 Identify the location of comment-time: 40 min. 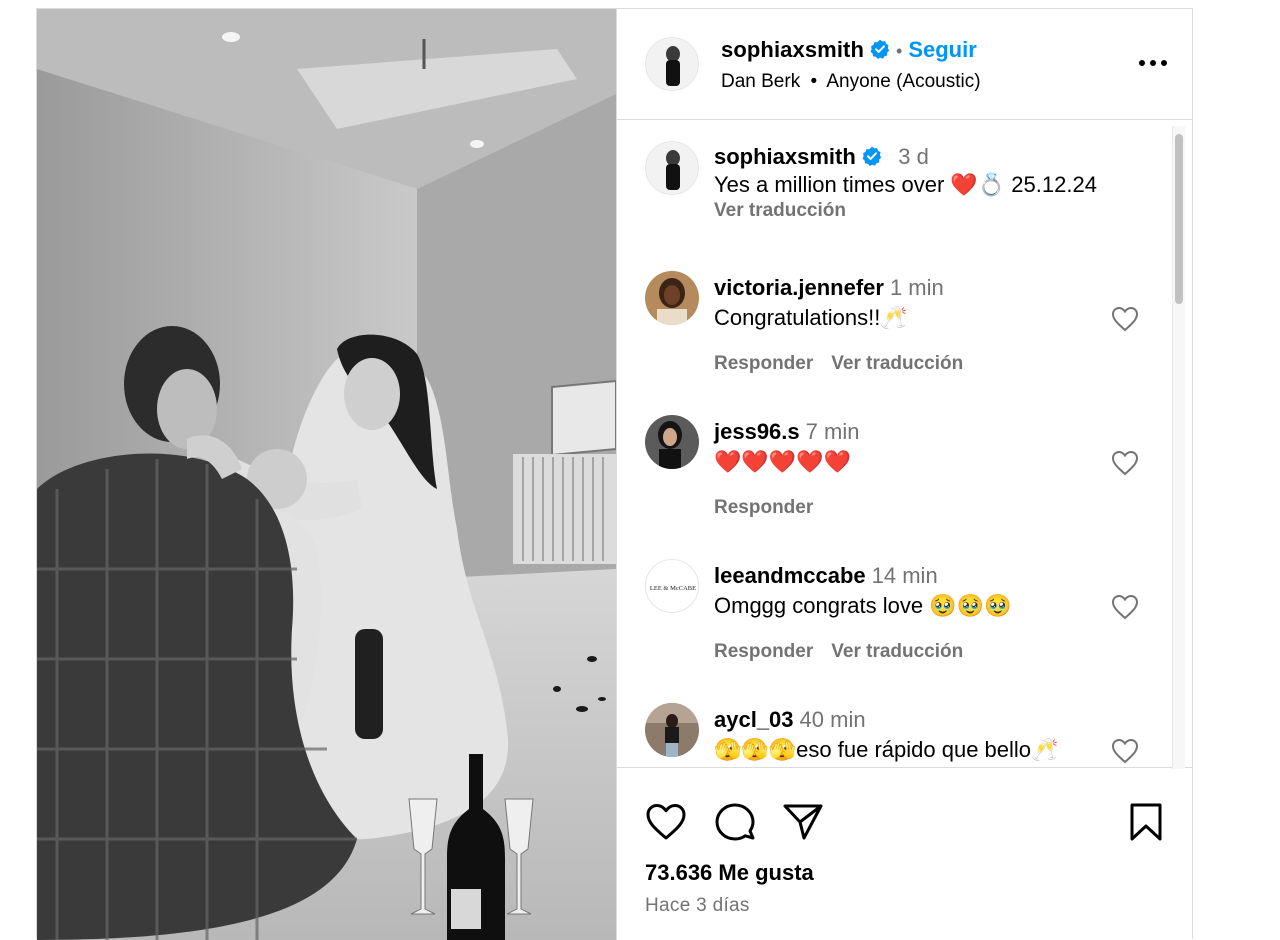
(833, 719).